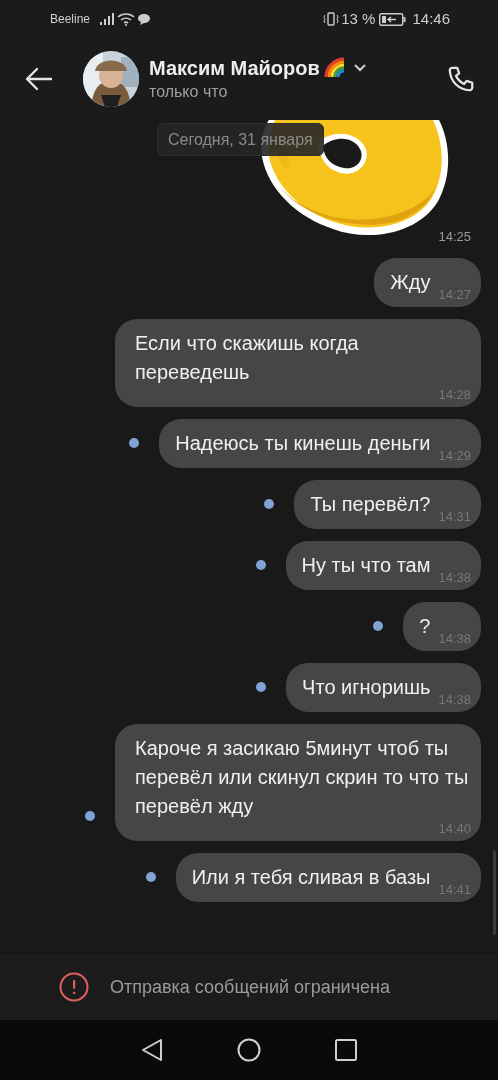  I want to click on battery-percent: 13 %, so click(358, 18).